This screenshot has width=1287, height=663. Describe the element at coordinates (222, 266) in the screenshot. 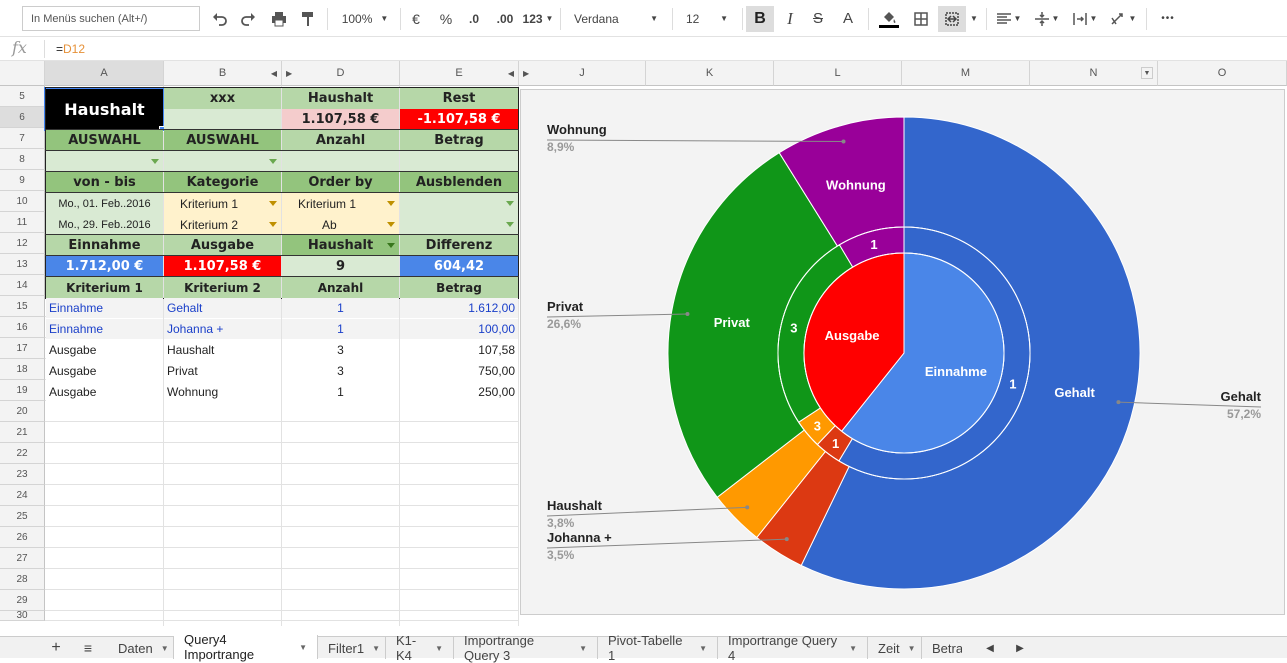

I see `cell-b13: 1.107,58 €` at that location.